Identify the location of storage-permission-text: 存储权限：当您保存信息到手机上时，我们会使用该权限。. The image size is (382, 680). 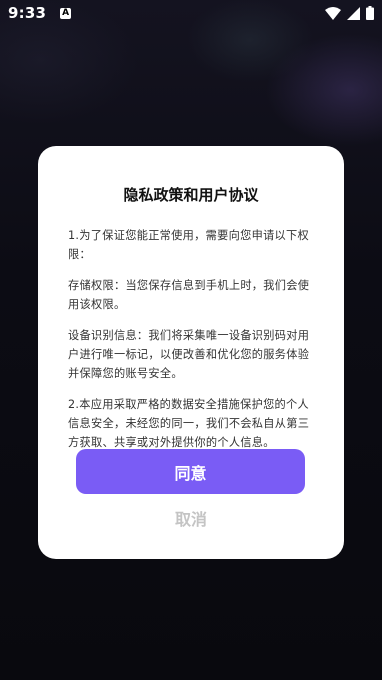
(189, 295).